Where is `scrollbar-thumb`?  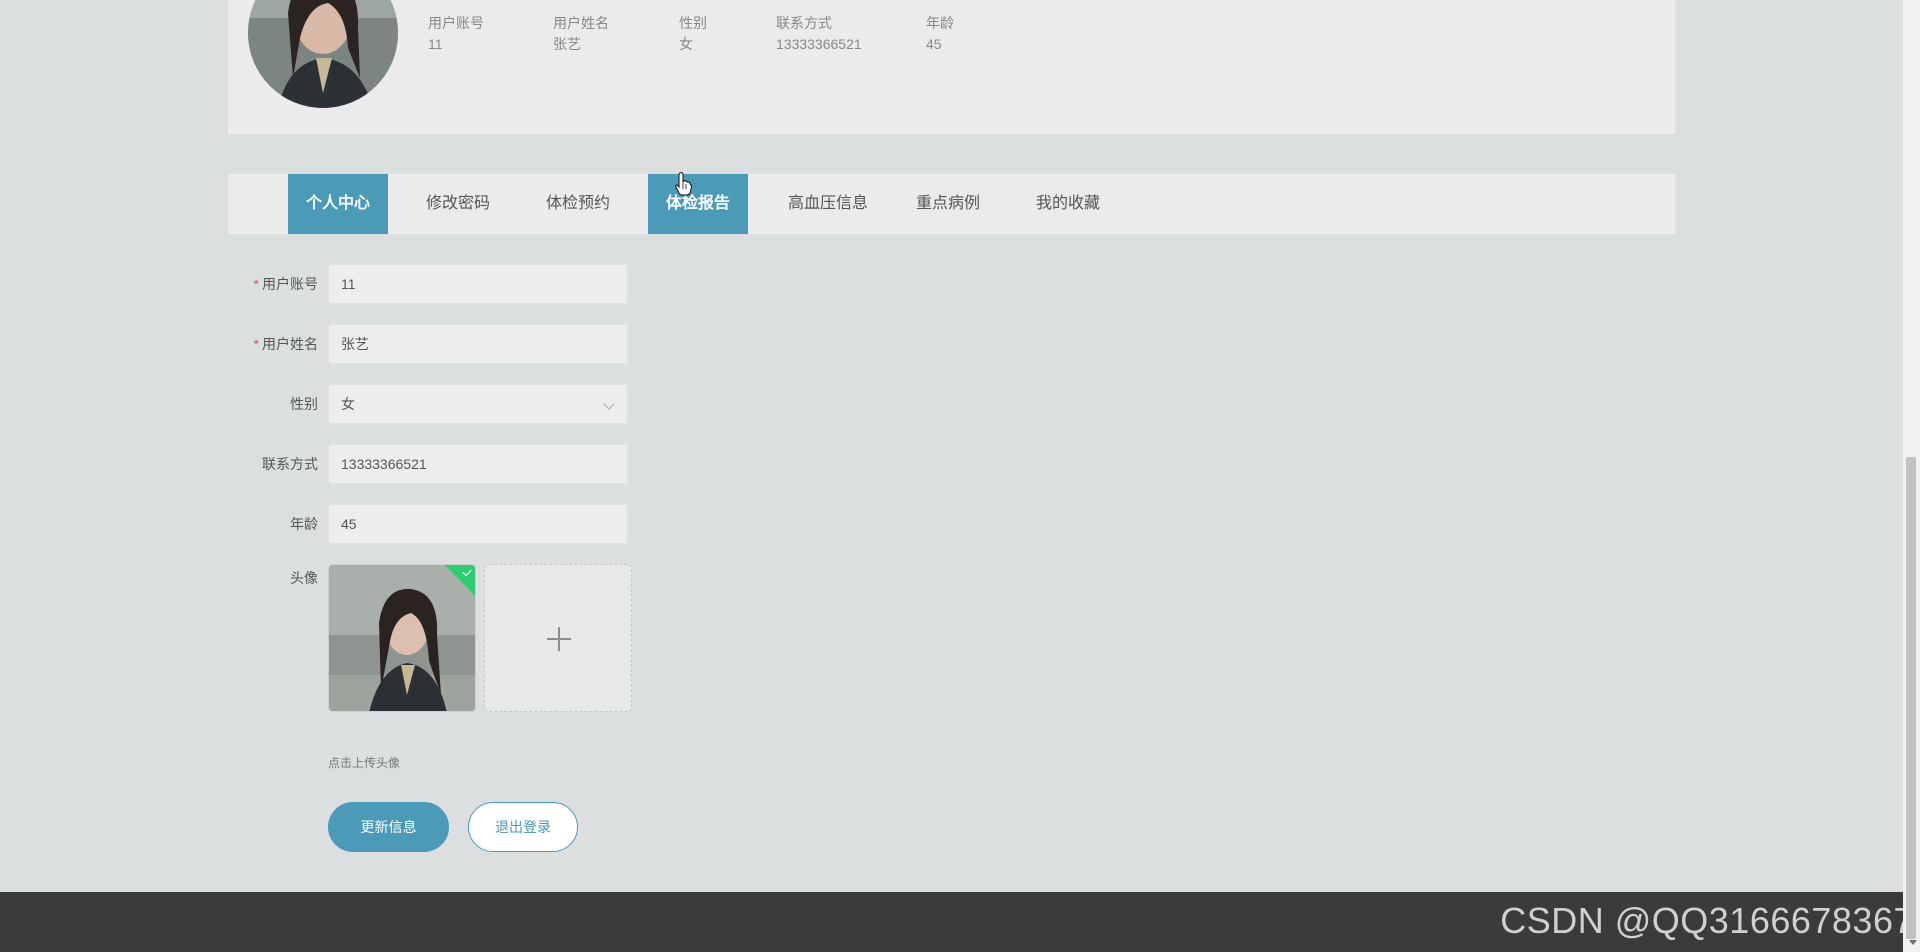
scrollbar-thumb is located at coordinates (1911, 698).